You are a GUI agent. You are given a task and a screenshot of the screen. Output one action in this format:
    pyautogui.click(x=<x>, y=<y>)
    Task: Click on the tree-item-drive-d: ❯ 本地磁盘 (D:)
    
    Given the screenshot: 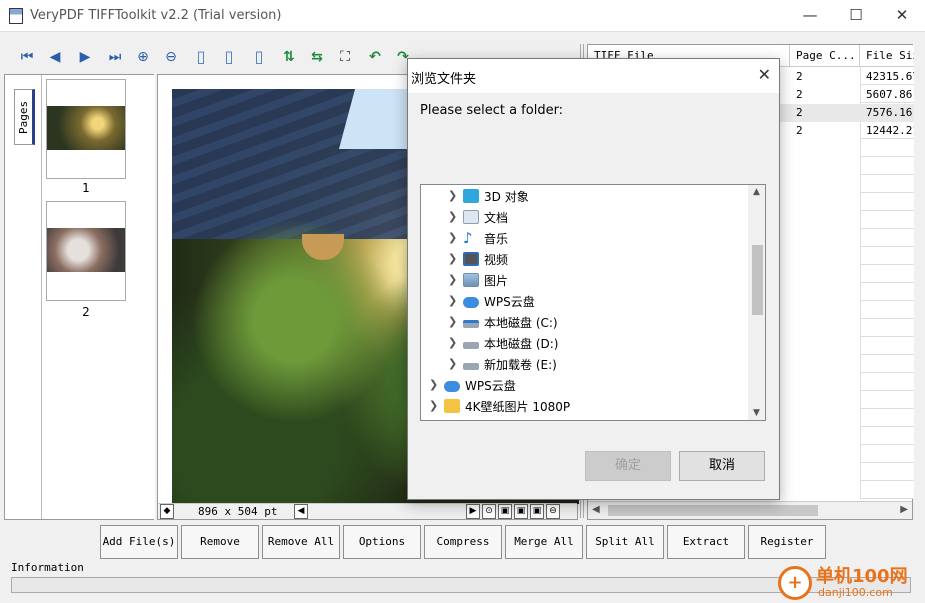 What is the action you would take?
    pyautogui.click(x=583, y=343)
    